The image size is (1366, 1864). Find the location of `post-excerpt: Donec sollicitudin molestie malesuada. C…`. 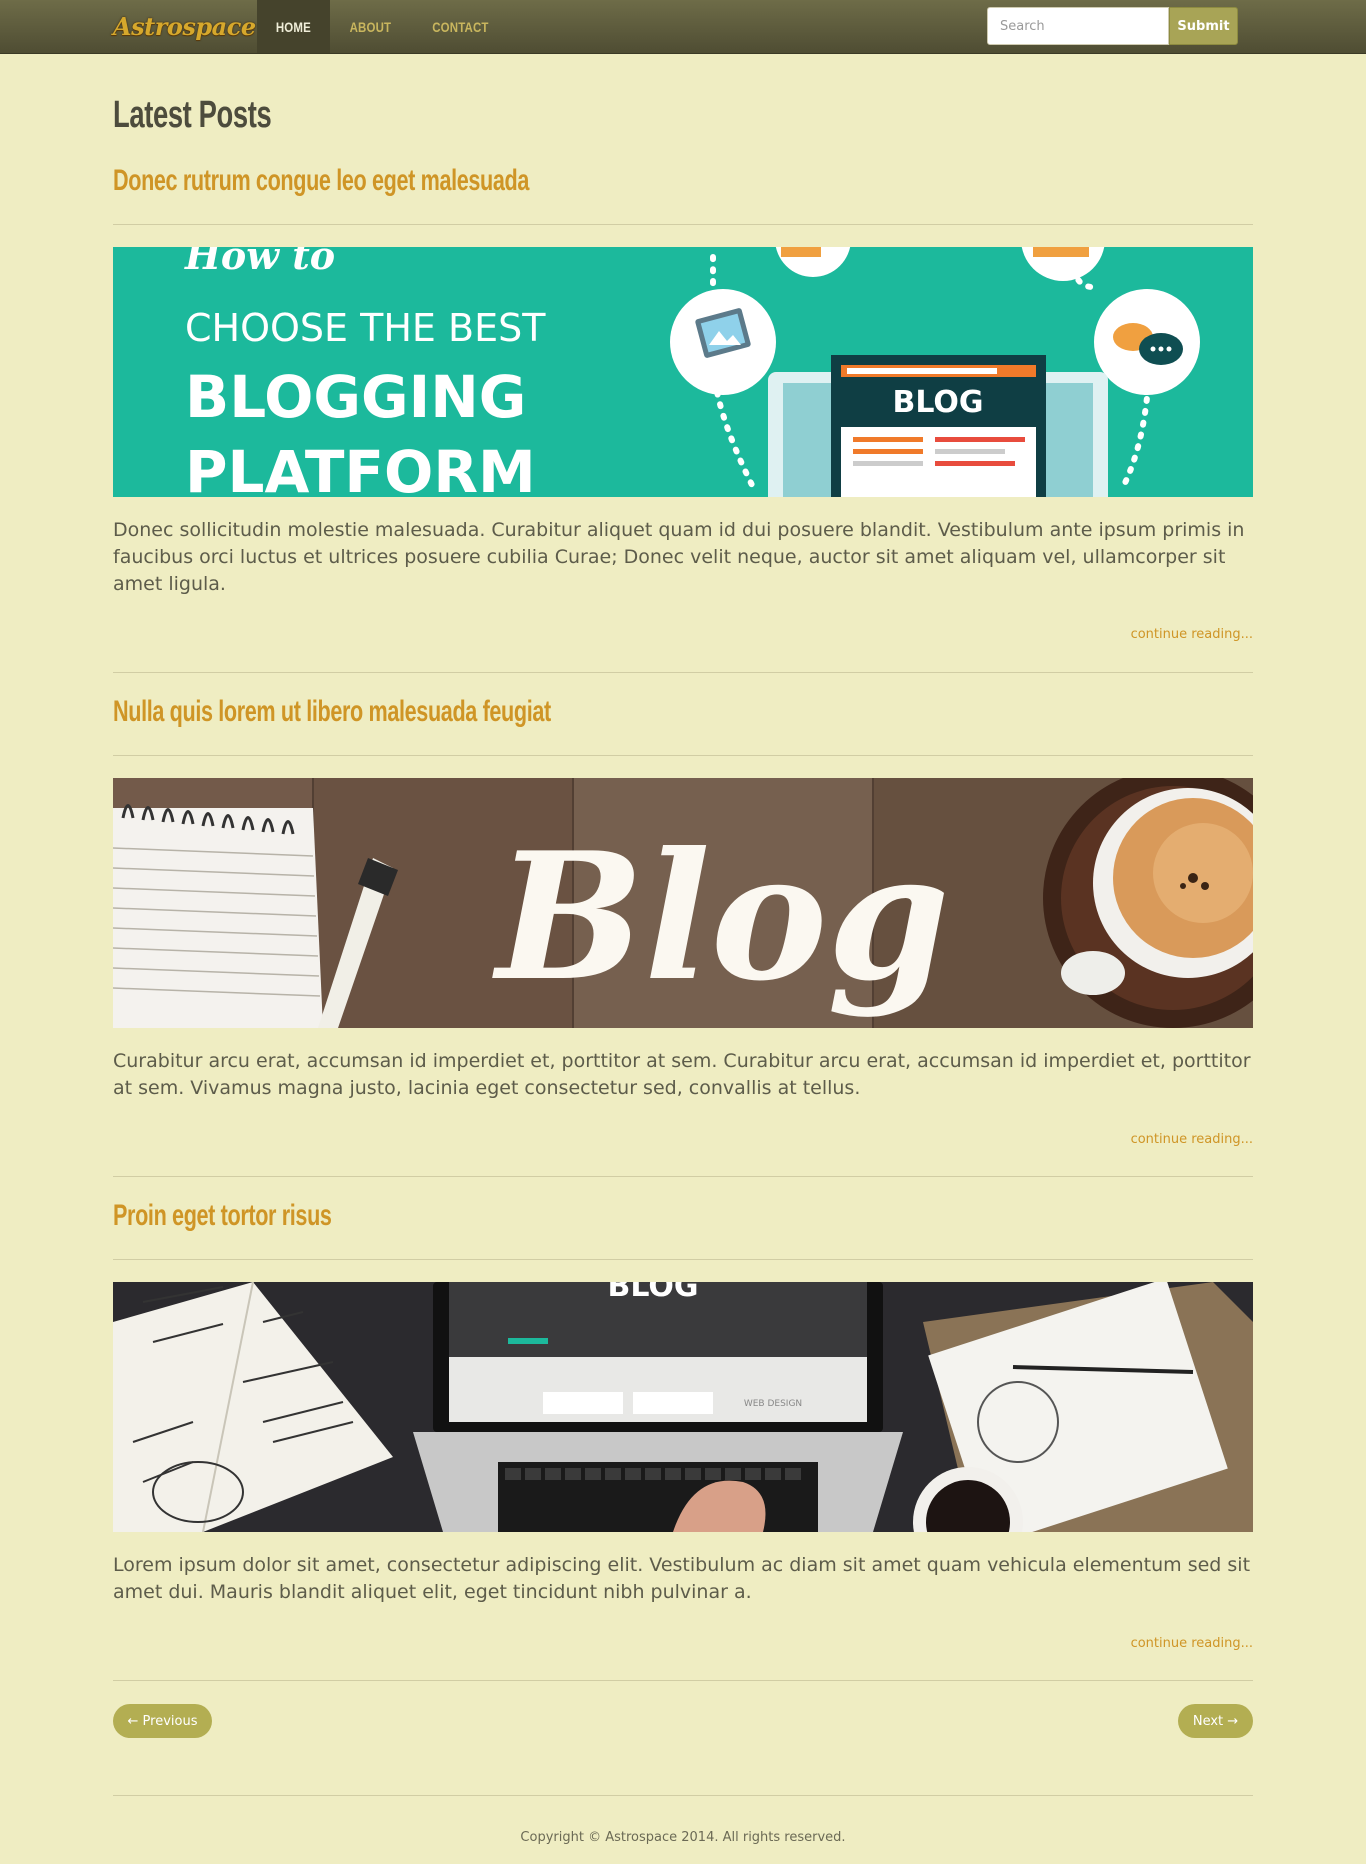

post-excerpt: Donec sollicitudin molestie malesuada. C… is located at coordinates (679, 557).